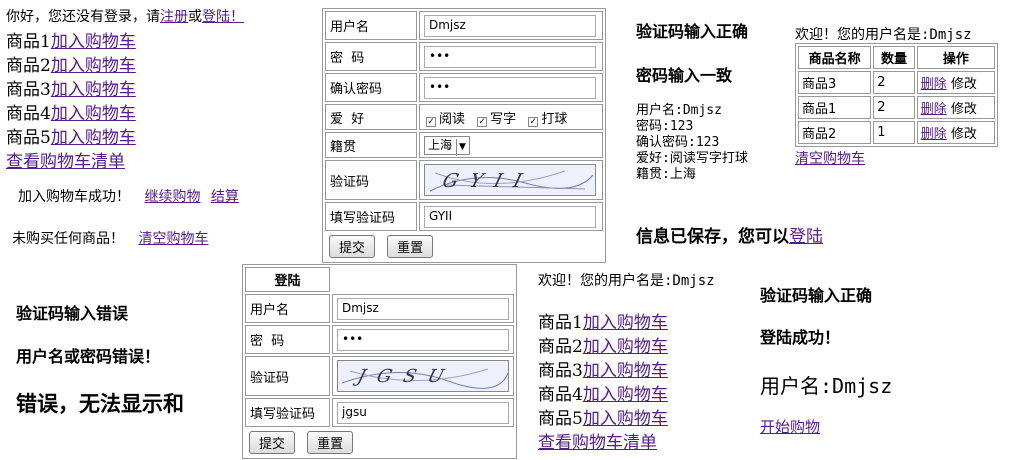 This screenshot has width=1024, height=460. What do you see at coordinates (88, 356) in the screenshot?
I see `login-error-text: 用户名或密码错误！` at bounding box center [88, 356].